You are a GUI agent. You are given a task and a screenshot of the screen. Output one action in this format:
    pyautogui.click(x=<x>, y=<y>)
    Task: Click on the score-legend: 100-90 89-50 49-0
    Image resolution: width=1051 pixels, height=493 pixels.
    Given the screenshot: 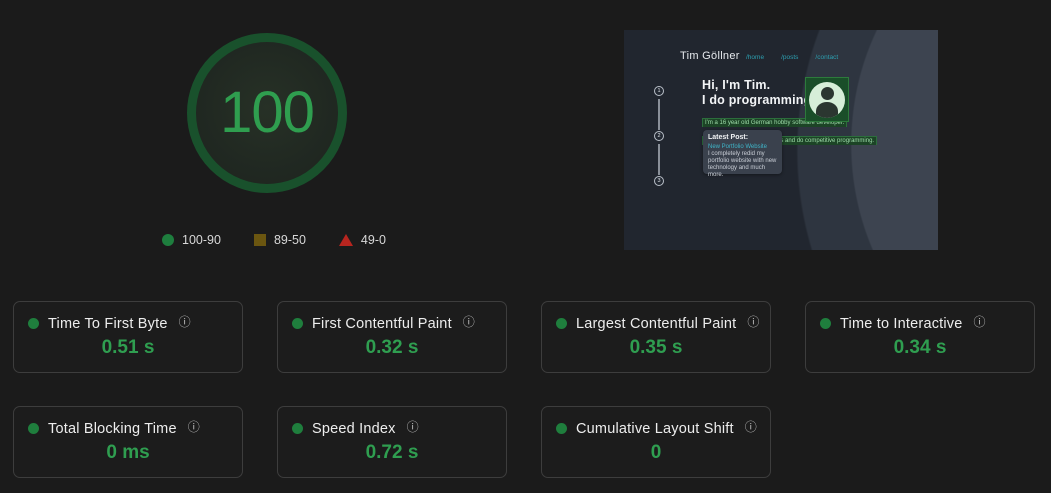 What is the action you would take?
    pyautogui.click(x=274, y=240)
    